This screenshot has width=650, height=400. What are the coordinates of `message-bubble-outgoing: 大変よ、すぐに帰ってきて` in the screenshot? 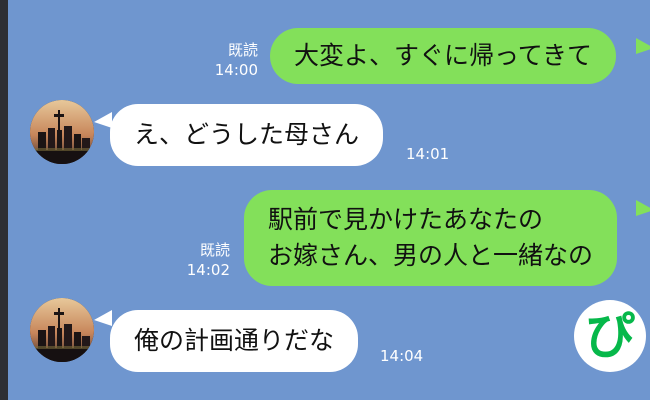 It's located at (443, 56).